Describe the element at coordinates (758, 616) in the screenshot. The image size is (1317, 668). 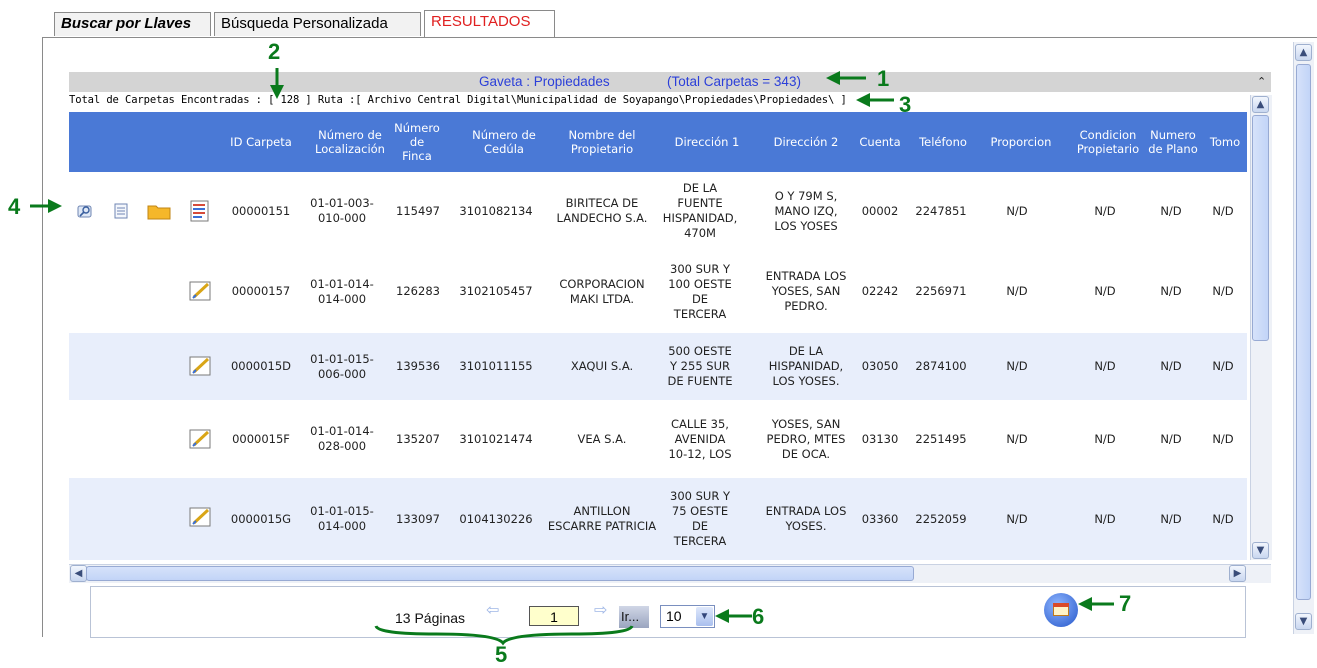
I see `annotation-6: 6` at that location.